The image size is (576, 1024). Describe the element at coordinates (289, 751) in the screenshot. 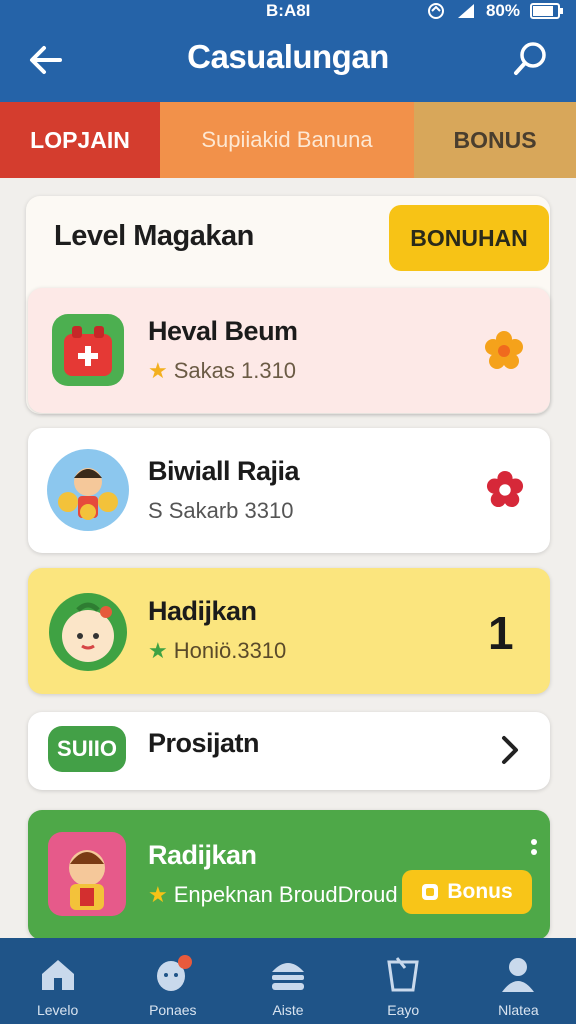

I see `list-item: SUIIO Prosijatn` at that location.